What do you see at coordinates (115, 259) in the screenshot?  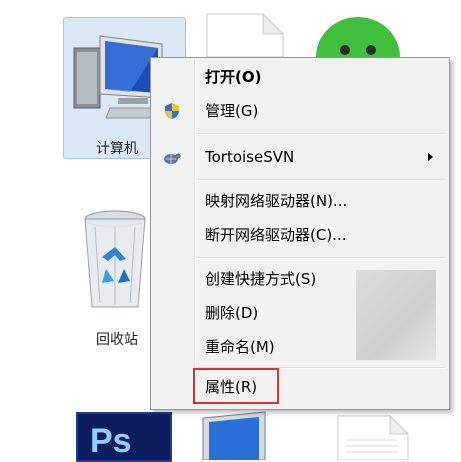 I see `recycle-bin-icon` at bounding box center [115, 259].